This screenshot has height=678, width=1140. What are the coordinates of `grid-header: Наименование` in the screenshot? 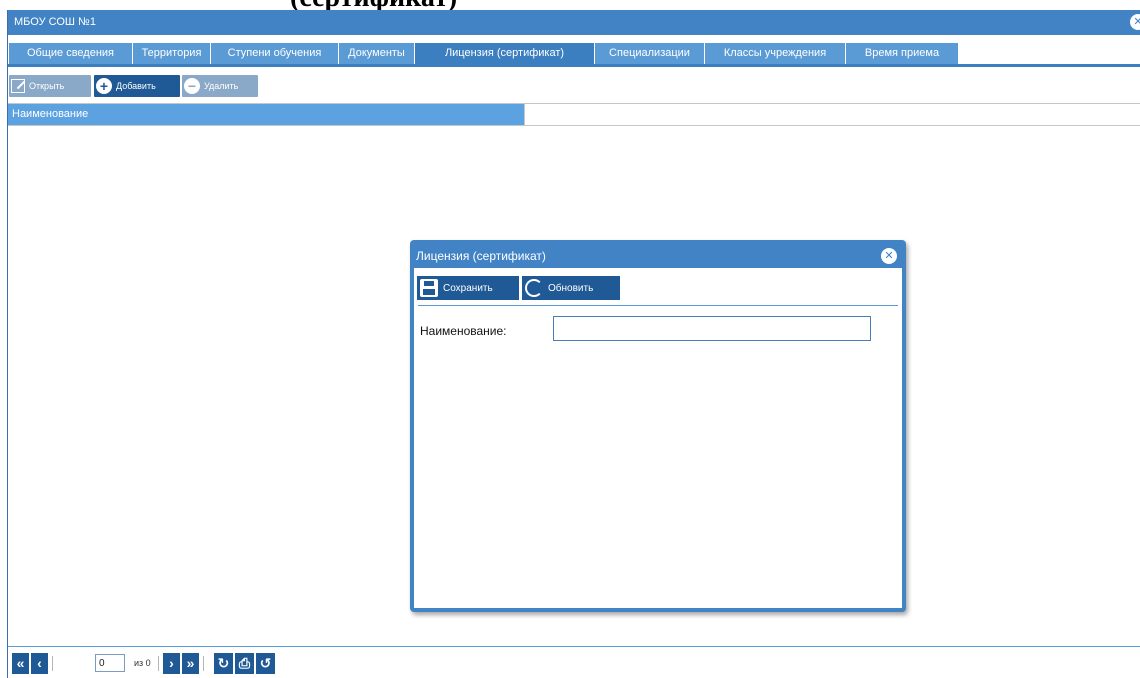 It's located at (574, 114).